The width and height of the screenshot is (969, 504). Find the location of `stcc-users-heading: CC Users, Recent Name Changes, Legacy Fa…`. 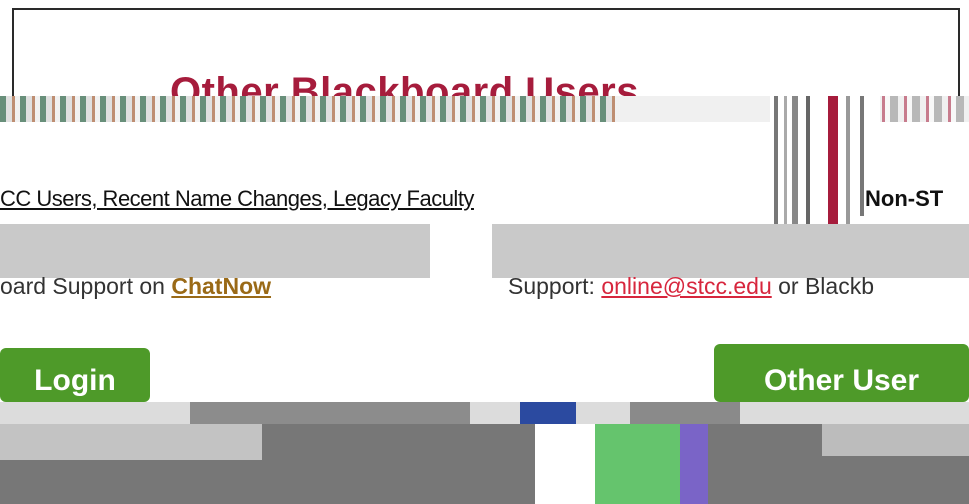

stcc-users-heading: CC Users, Recent Name Changes, Legacy Fa… is located at coordinates (237, 198).